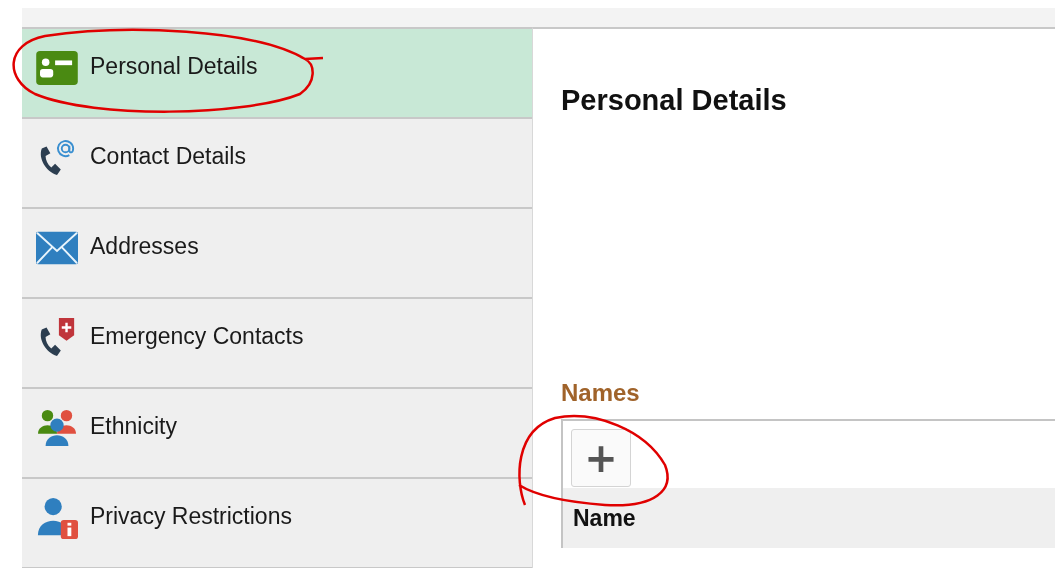  What do you see at coordinates (604, 518) in the screenshot?
I see `column-header: Name` at bounding box center [604, 518].